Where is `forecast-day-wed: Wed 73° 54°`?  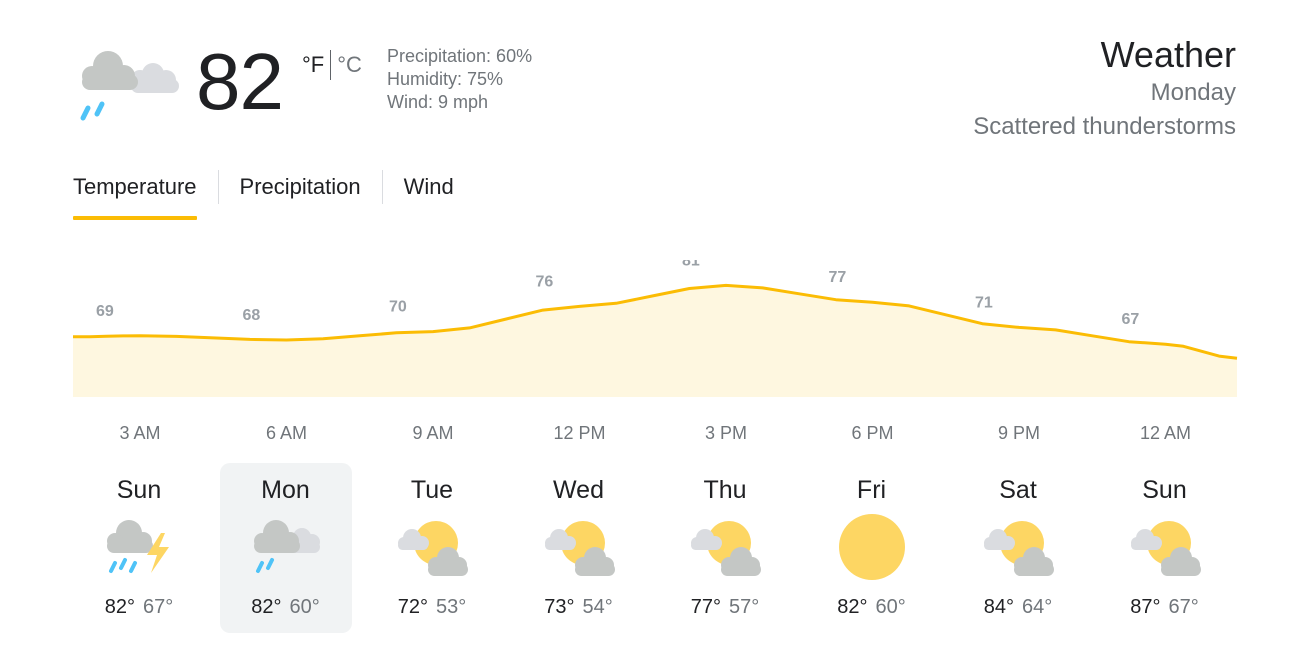
forecast-day-wed: Wed 73° 54° is located at coordinates (579, 548).